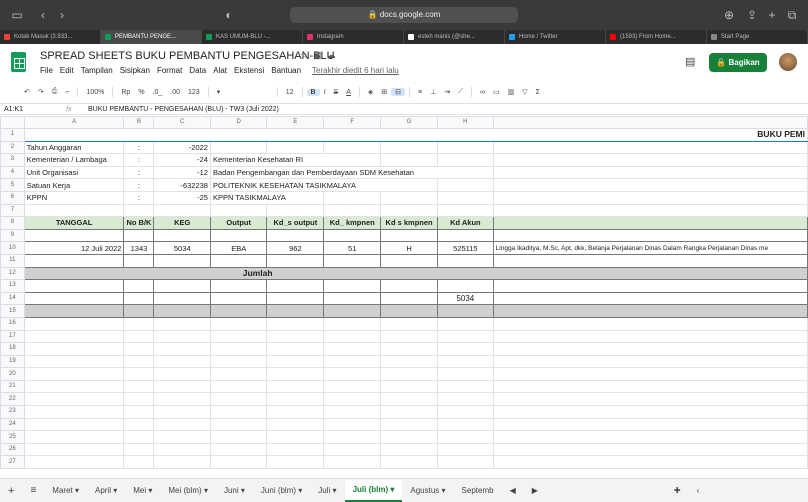  I want to click on column-header: F, so click(352, 122).